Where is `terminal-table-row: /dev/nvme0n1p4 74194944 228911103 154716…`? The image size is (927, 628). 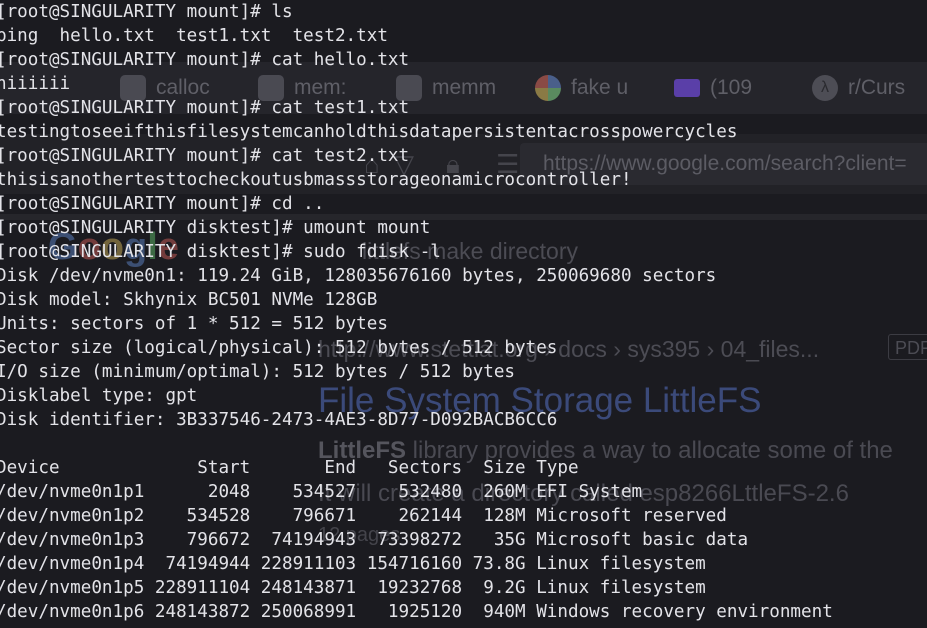 terminal-table-row: /dev/nvme0n1p4 74194944 228911103 154716… is located at coordinates (353, 564).